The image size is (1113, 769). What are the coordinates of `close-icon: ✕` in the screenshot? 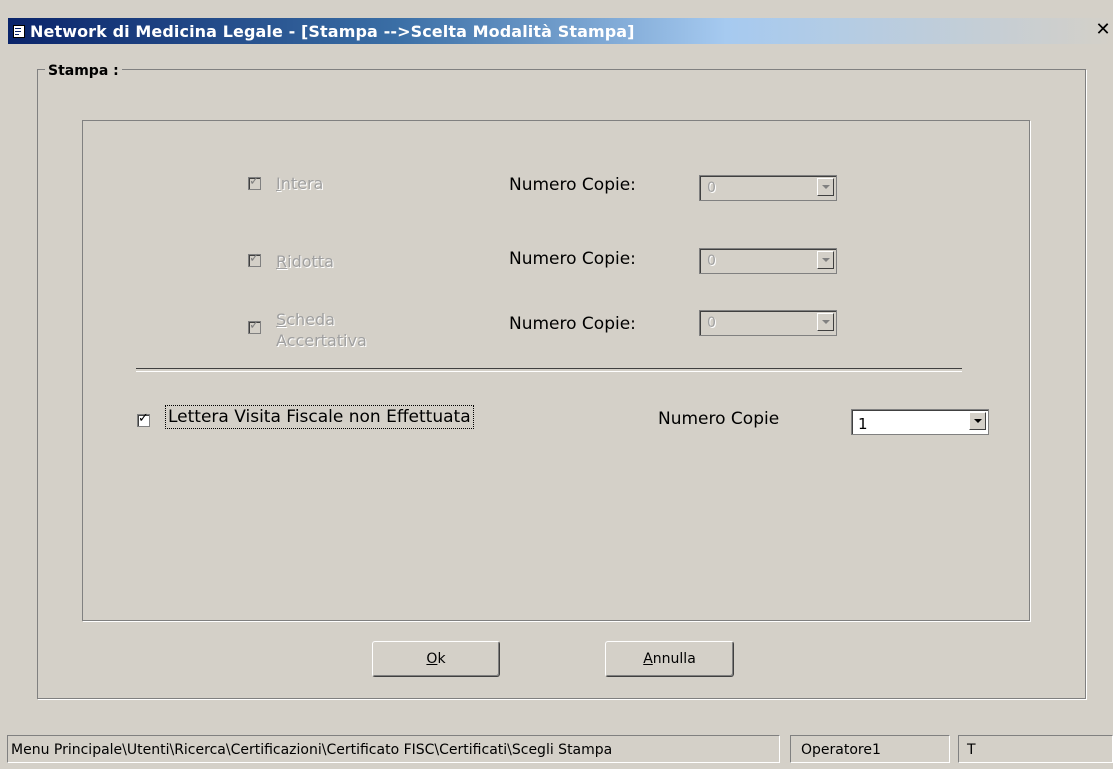 It's located at (1103, 31).